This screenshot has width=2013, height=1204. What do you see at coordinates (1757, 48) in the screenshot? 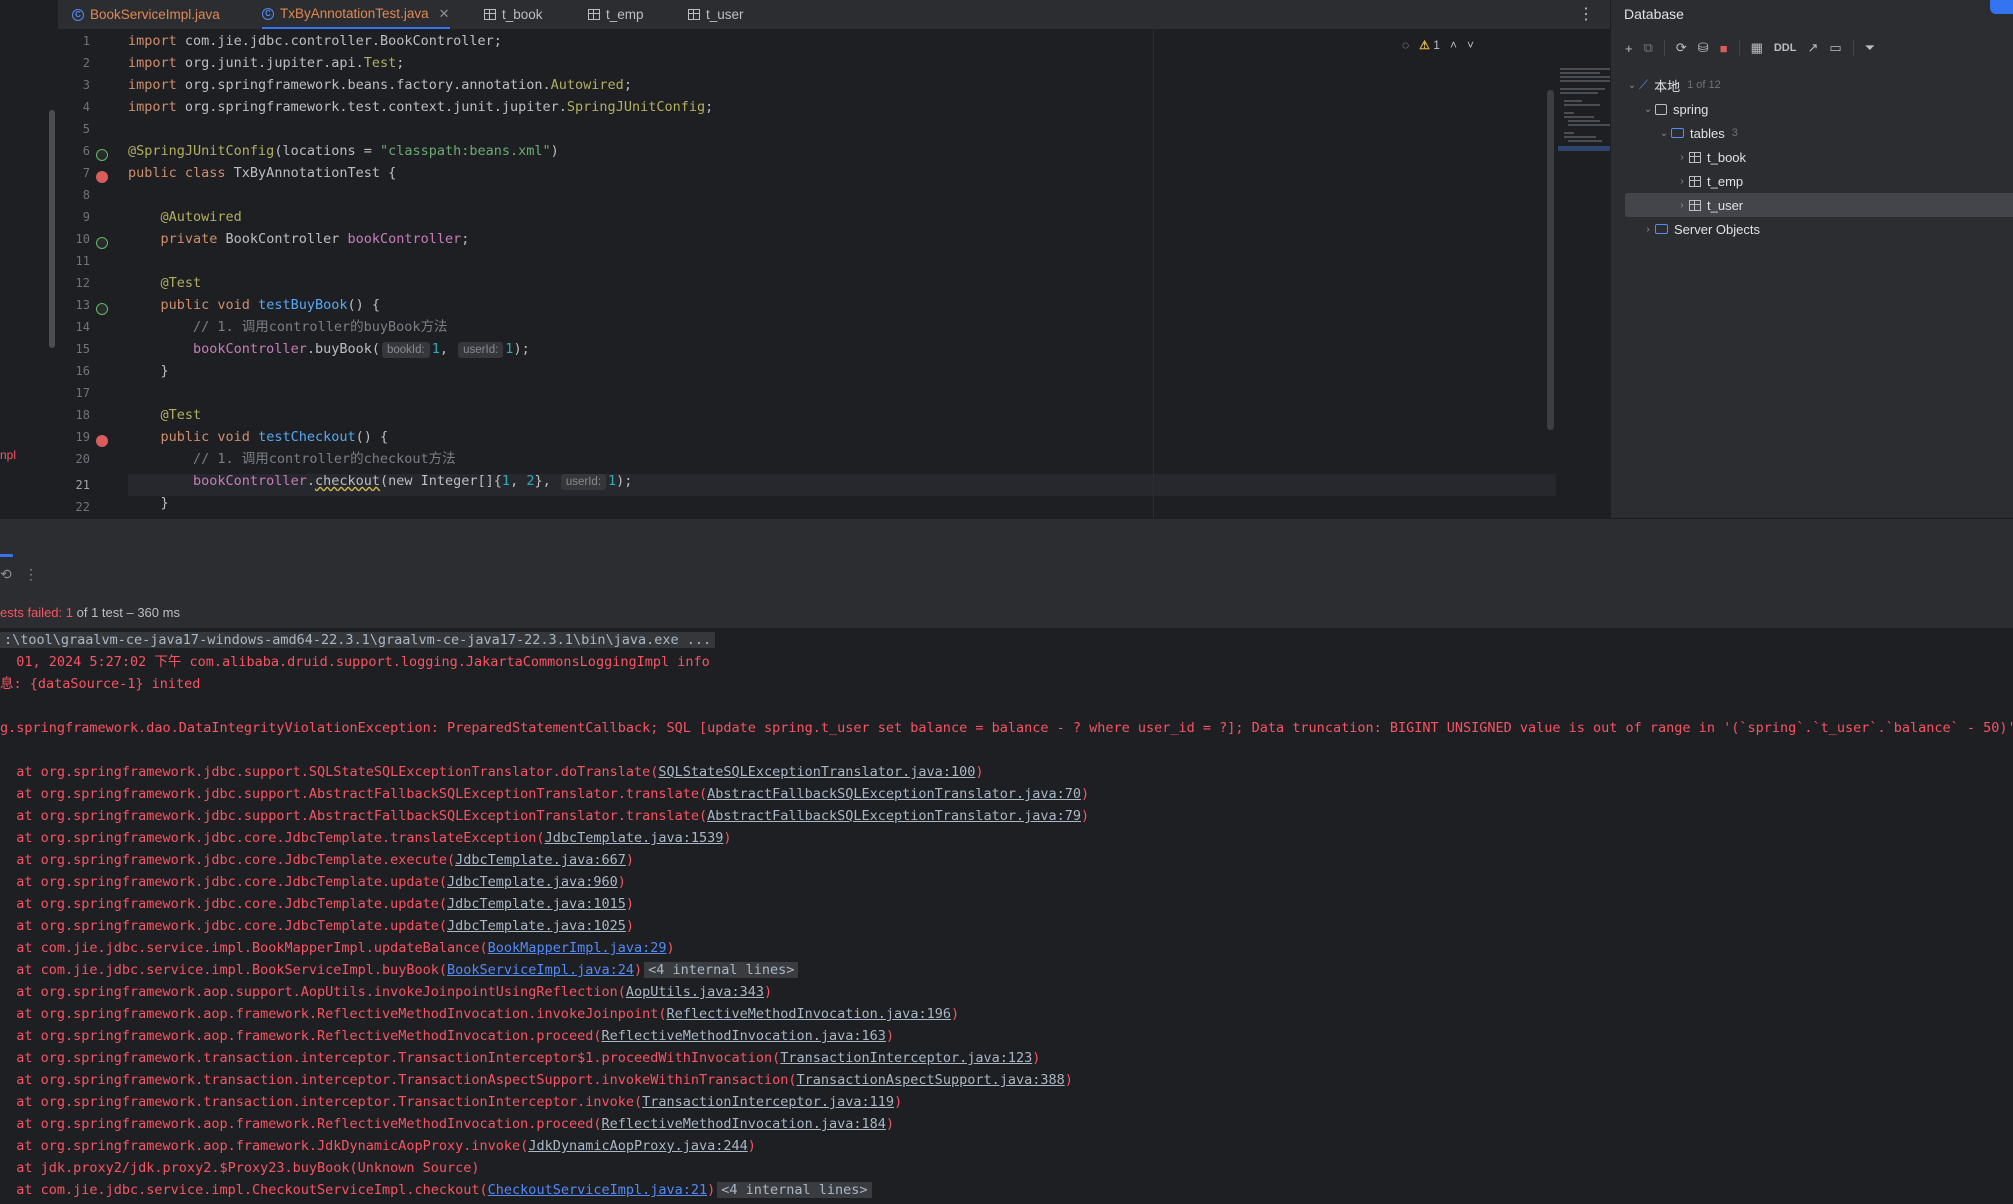
I see `table-view-icon: ▦` at bounding box center [1757, 48].